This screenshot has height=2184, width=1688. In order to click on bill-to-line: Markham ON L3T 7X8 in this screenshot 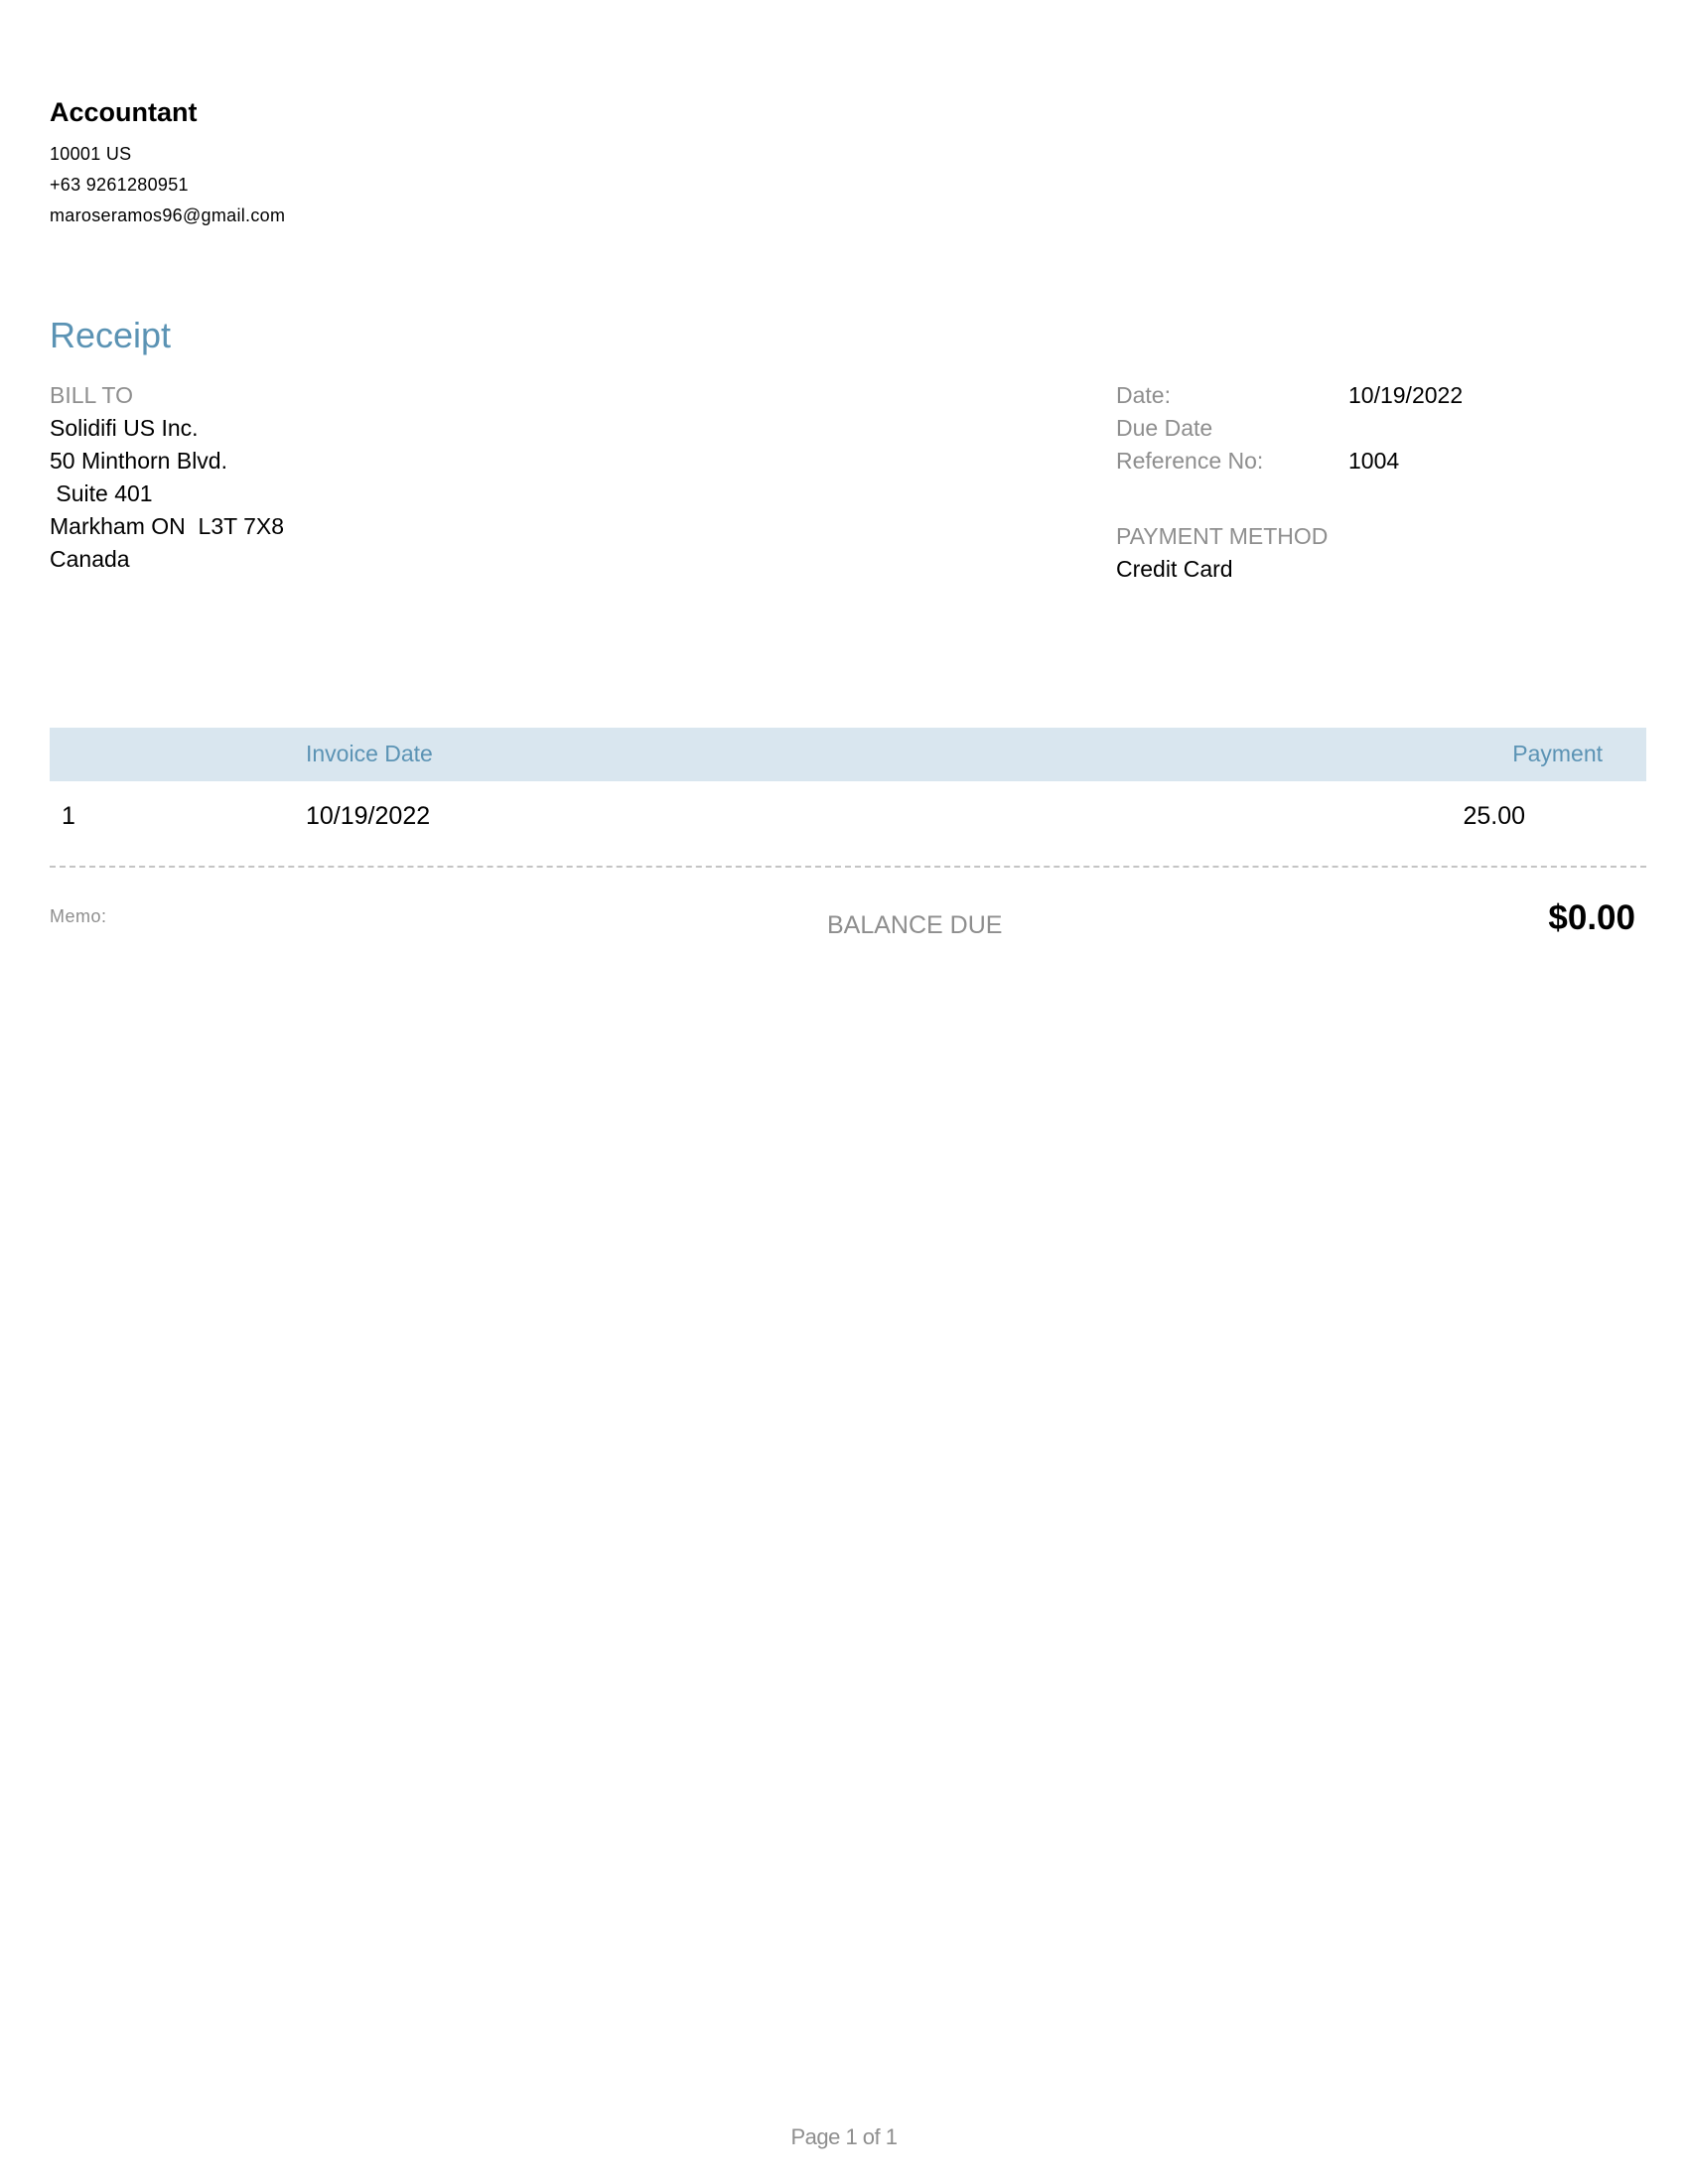, I will do `click(167, 526)`.